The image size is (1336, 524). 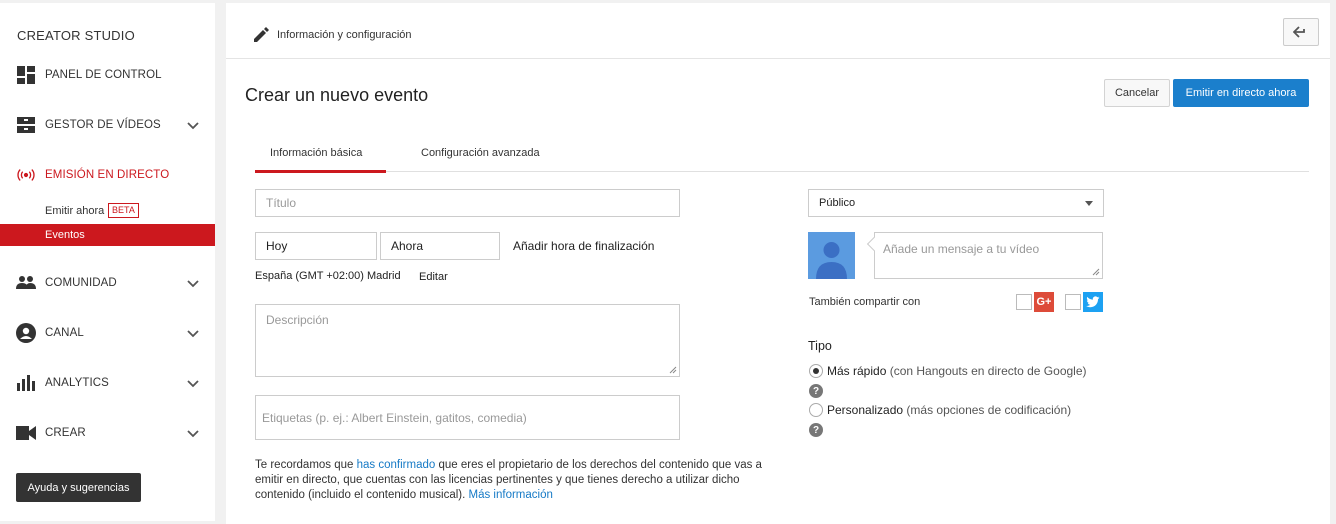 I want to click on edit-timezone-link: Editar, so click(x=433, y=277).